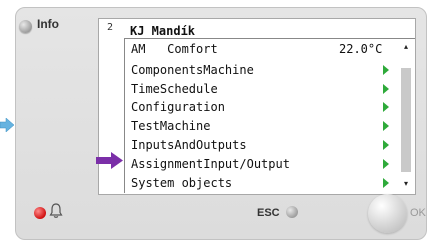 Image resolution: width=436 pixels, height=246 pixels. I want to click on mode-prefix: AM, so click(138, 49).